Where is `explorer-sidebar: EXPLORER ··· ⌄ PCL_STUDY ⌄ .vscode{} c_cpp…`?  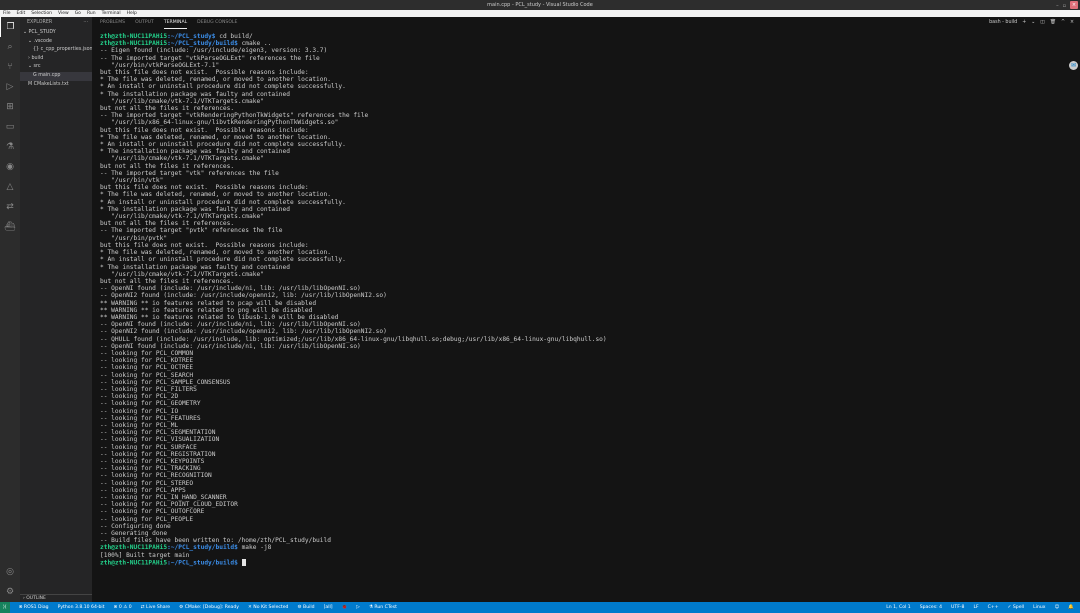 explorer-sidebar: EXPLORER ··· ⌄ PCL_STUDY ⌄ .vscode{} c_cpp… is located at coordinates (56, 309).